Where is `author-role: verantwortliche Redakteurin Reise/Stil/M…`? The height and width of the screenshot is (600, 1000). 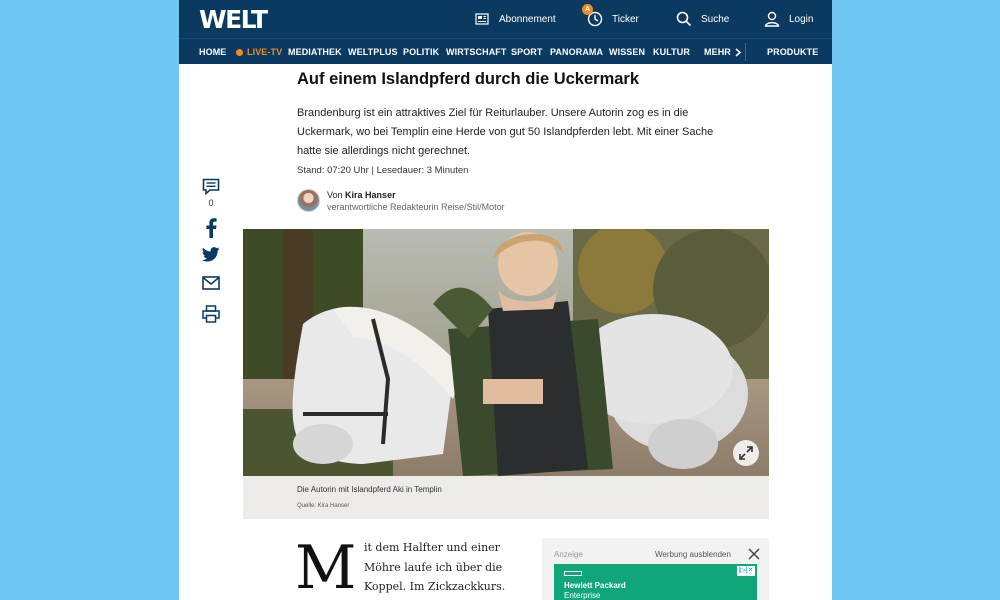
author-role: verantwortliche Redakteurin Reise/Stil/M… is located at coordinates (416, 207).